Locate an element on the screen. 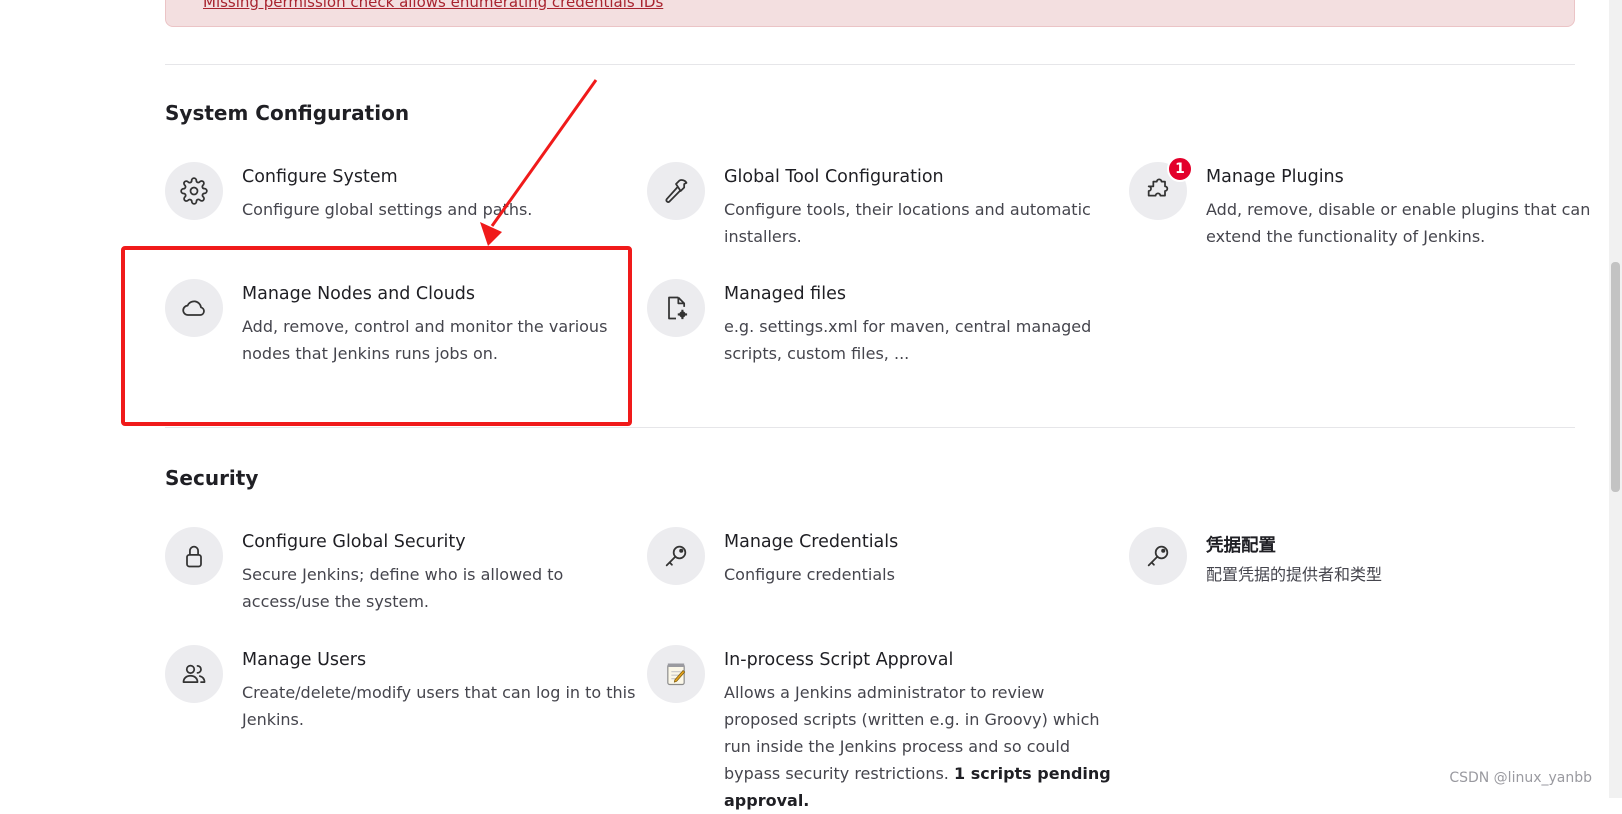  item-title: Managed files is located at coordinates (785, 294).